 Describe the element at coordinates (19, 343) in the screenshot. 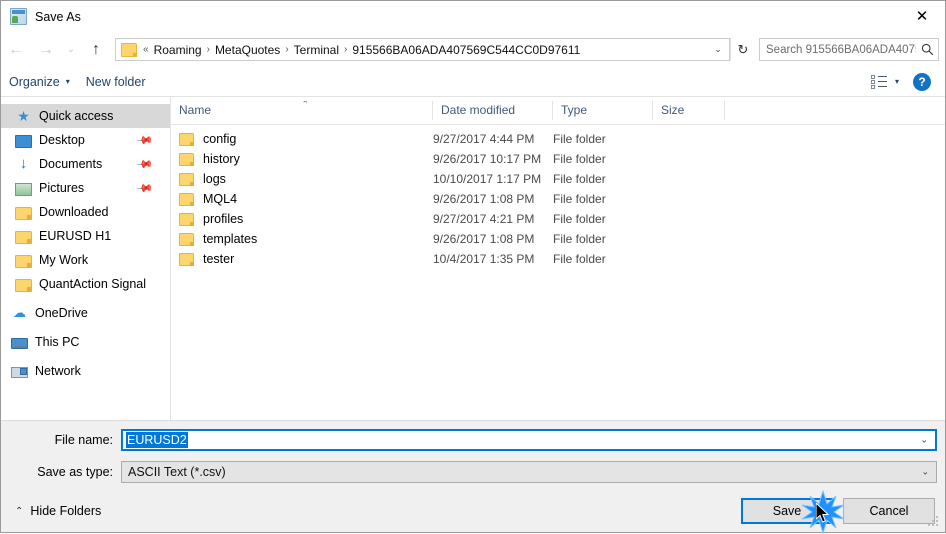

I see `computer-icon` at that location.